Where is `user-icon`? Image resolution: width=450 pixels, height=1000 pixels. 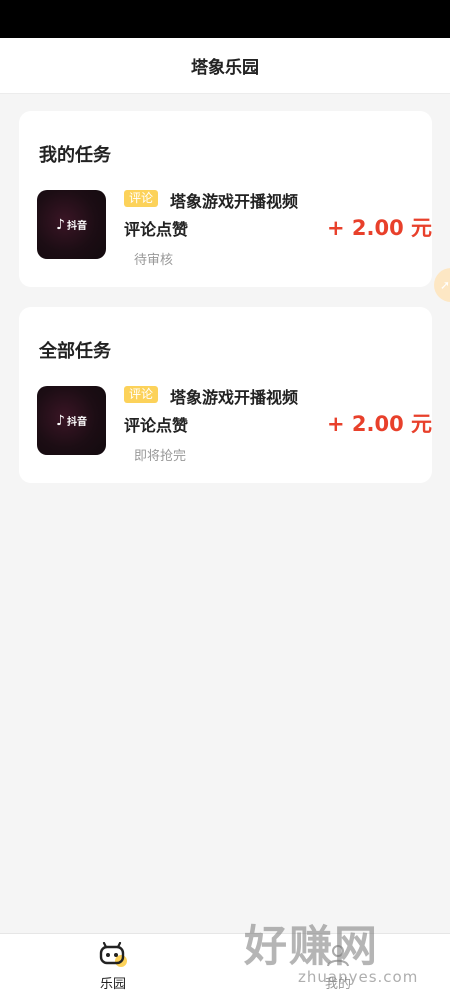 user-icon is located at coordinates (338, 956).